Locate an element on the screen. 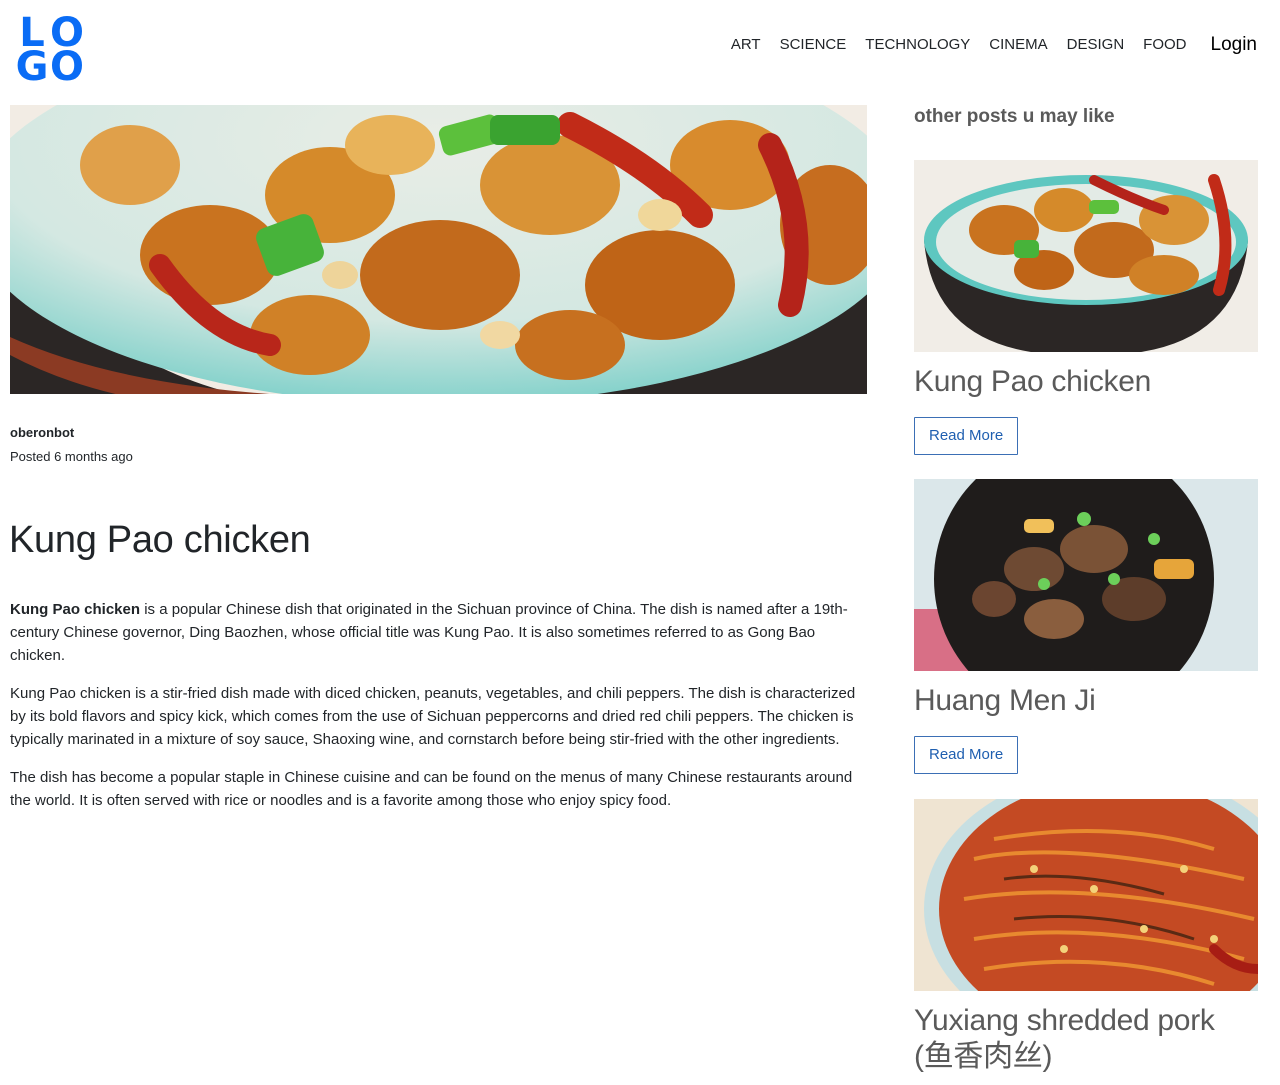 This screenshot has width=1280, height=1085. site-logo: L O G O is located at coordinates (49, 51).